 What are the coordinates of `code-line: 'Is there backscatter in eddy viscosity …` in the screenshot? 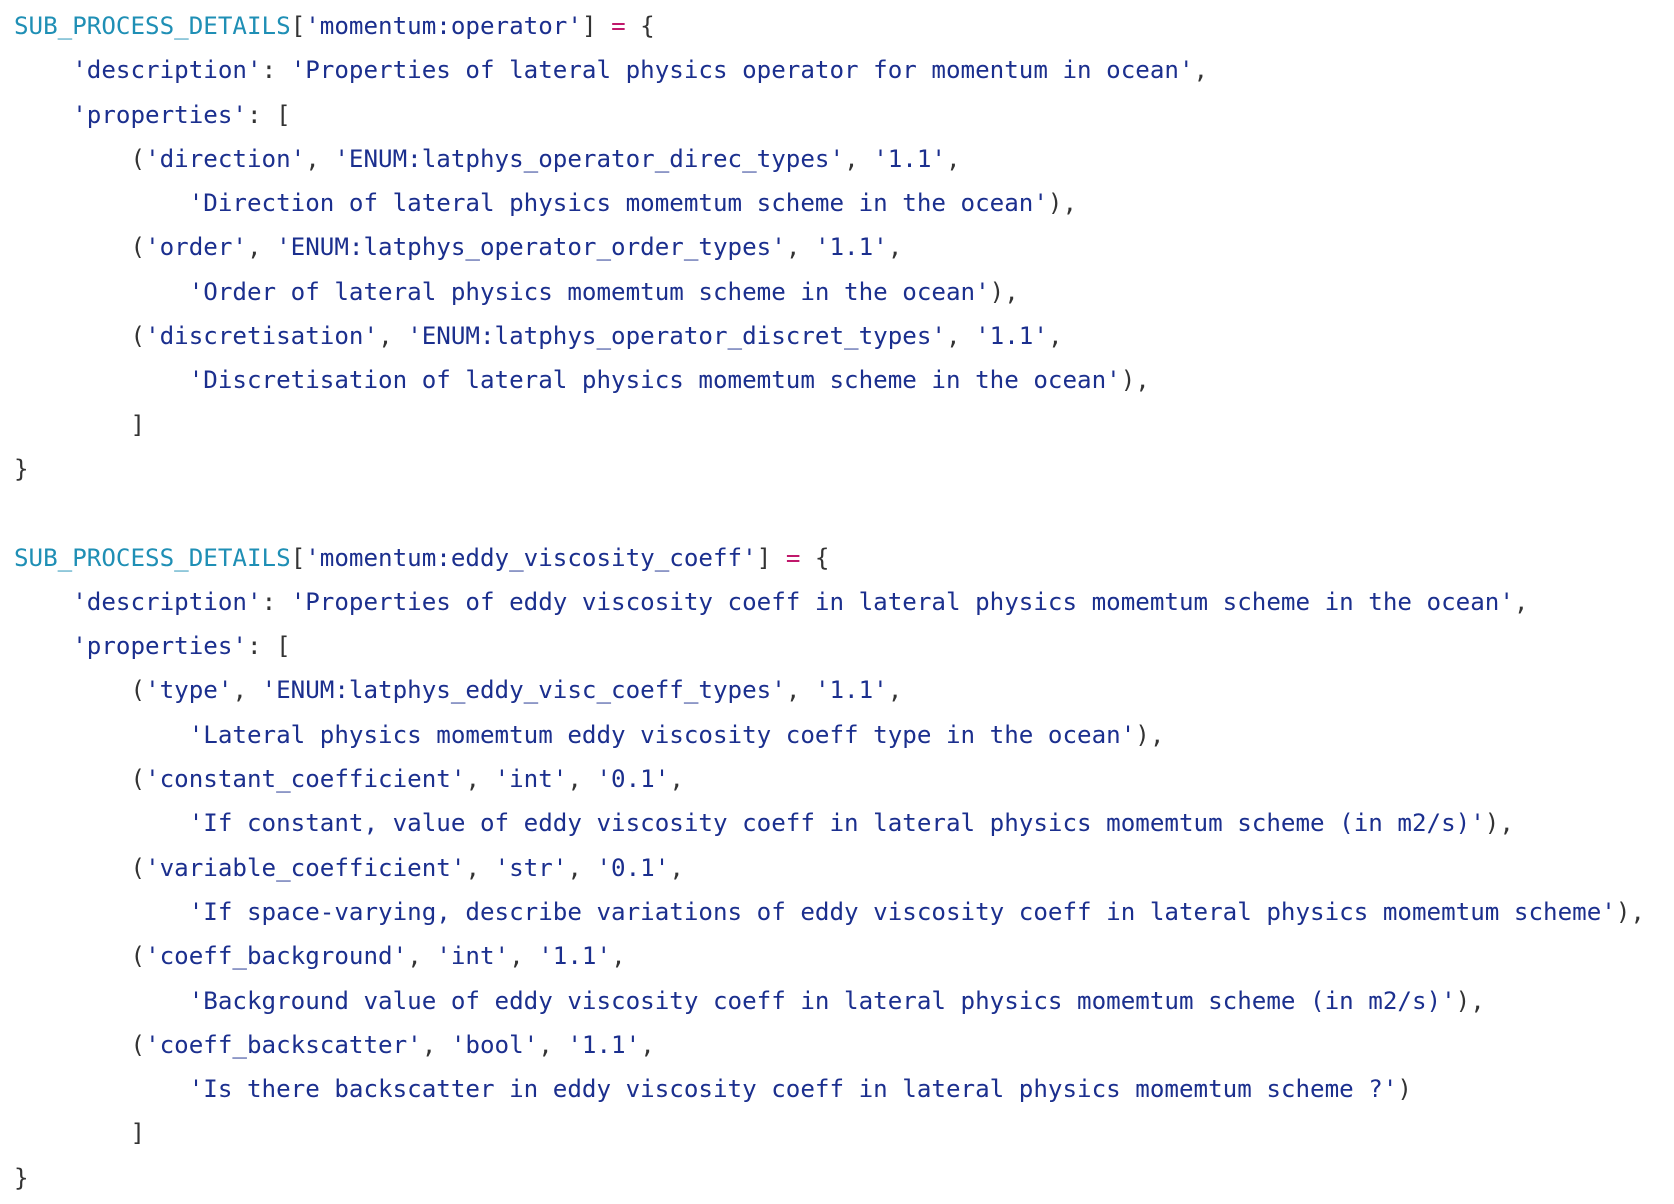 It's located at (839, 1089).